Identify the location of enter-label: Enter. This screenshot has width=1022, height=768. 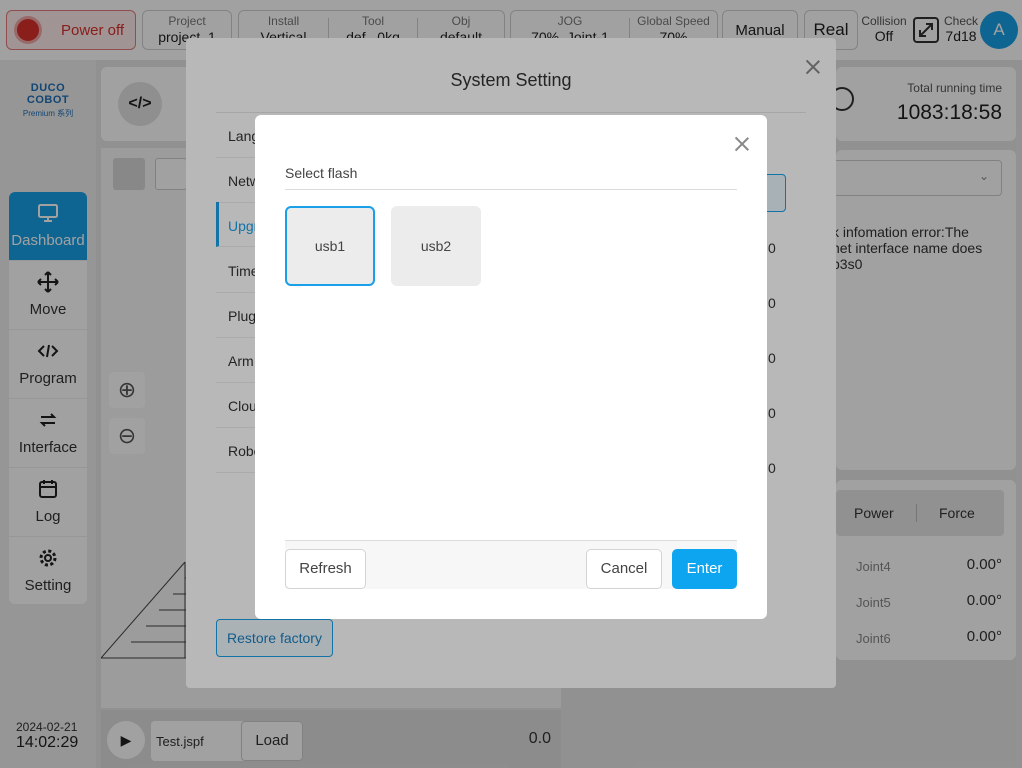
(704, 568).